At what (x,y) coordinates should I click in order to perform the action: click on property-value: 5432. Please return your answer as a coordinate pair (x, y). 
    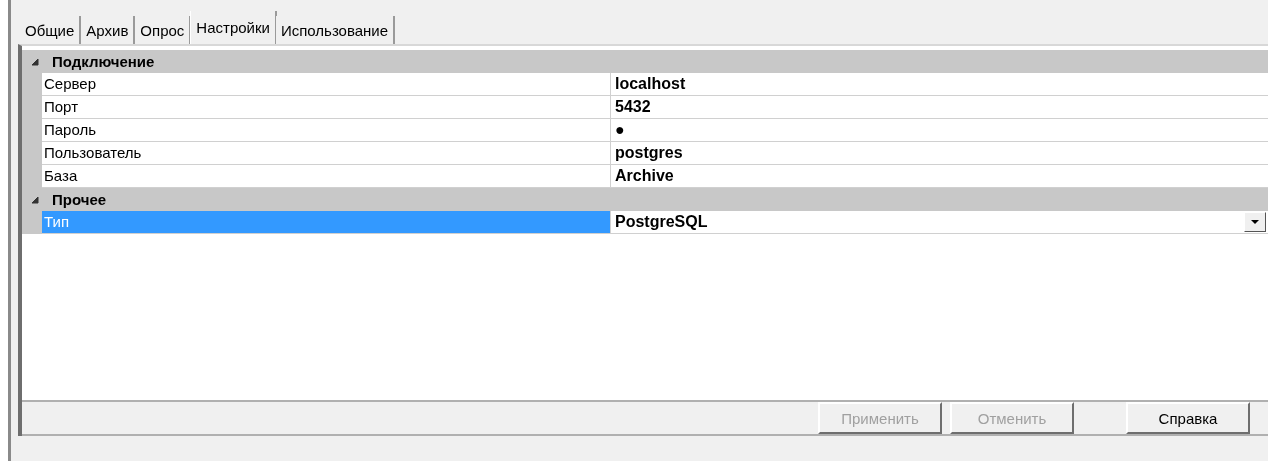
    Looking at the image, I should click on (633, 107).